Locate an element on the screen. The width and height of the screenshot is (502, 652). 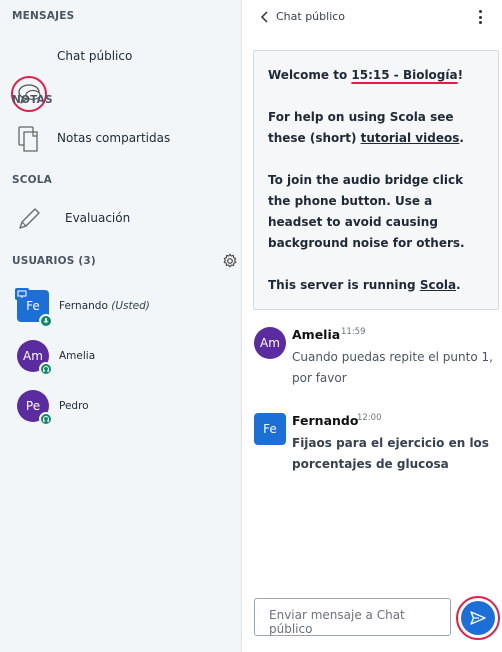
scola-link: Scola is located at coordinates (438, 285).